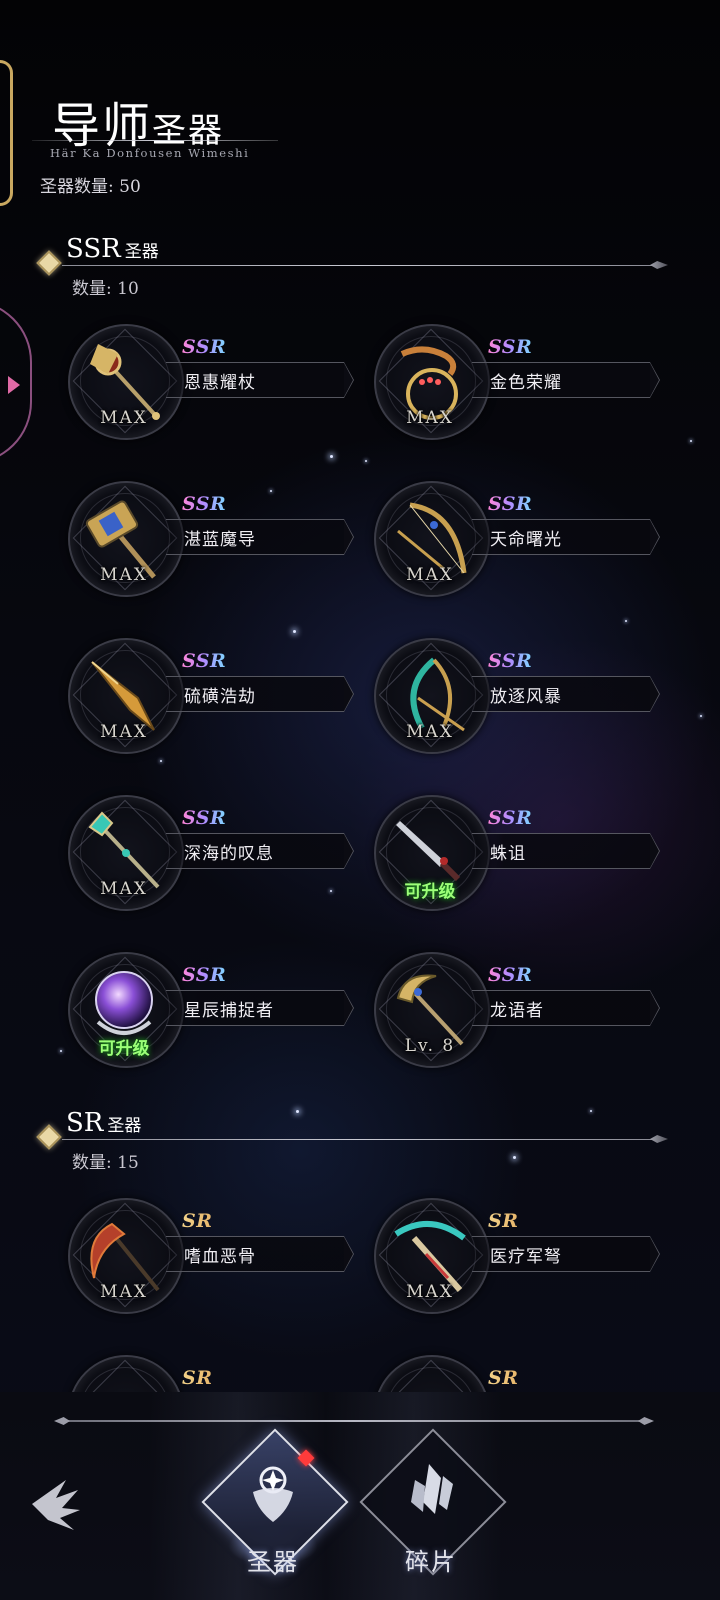  Describe the element at coordinates (273, 1494) in the screenshot. I see `artifact-emblem-icon` at that location.